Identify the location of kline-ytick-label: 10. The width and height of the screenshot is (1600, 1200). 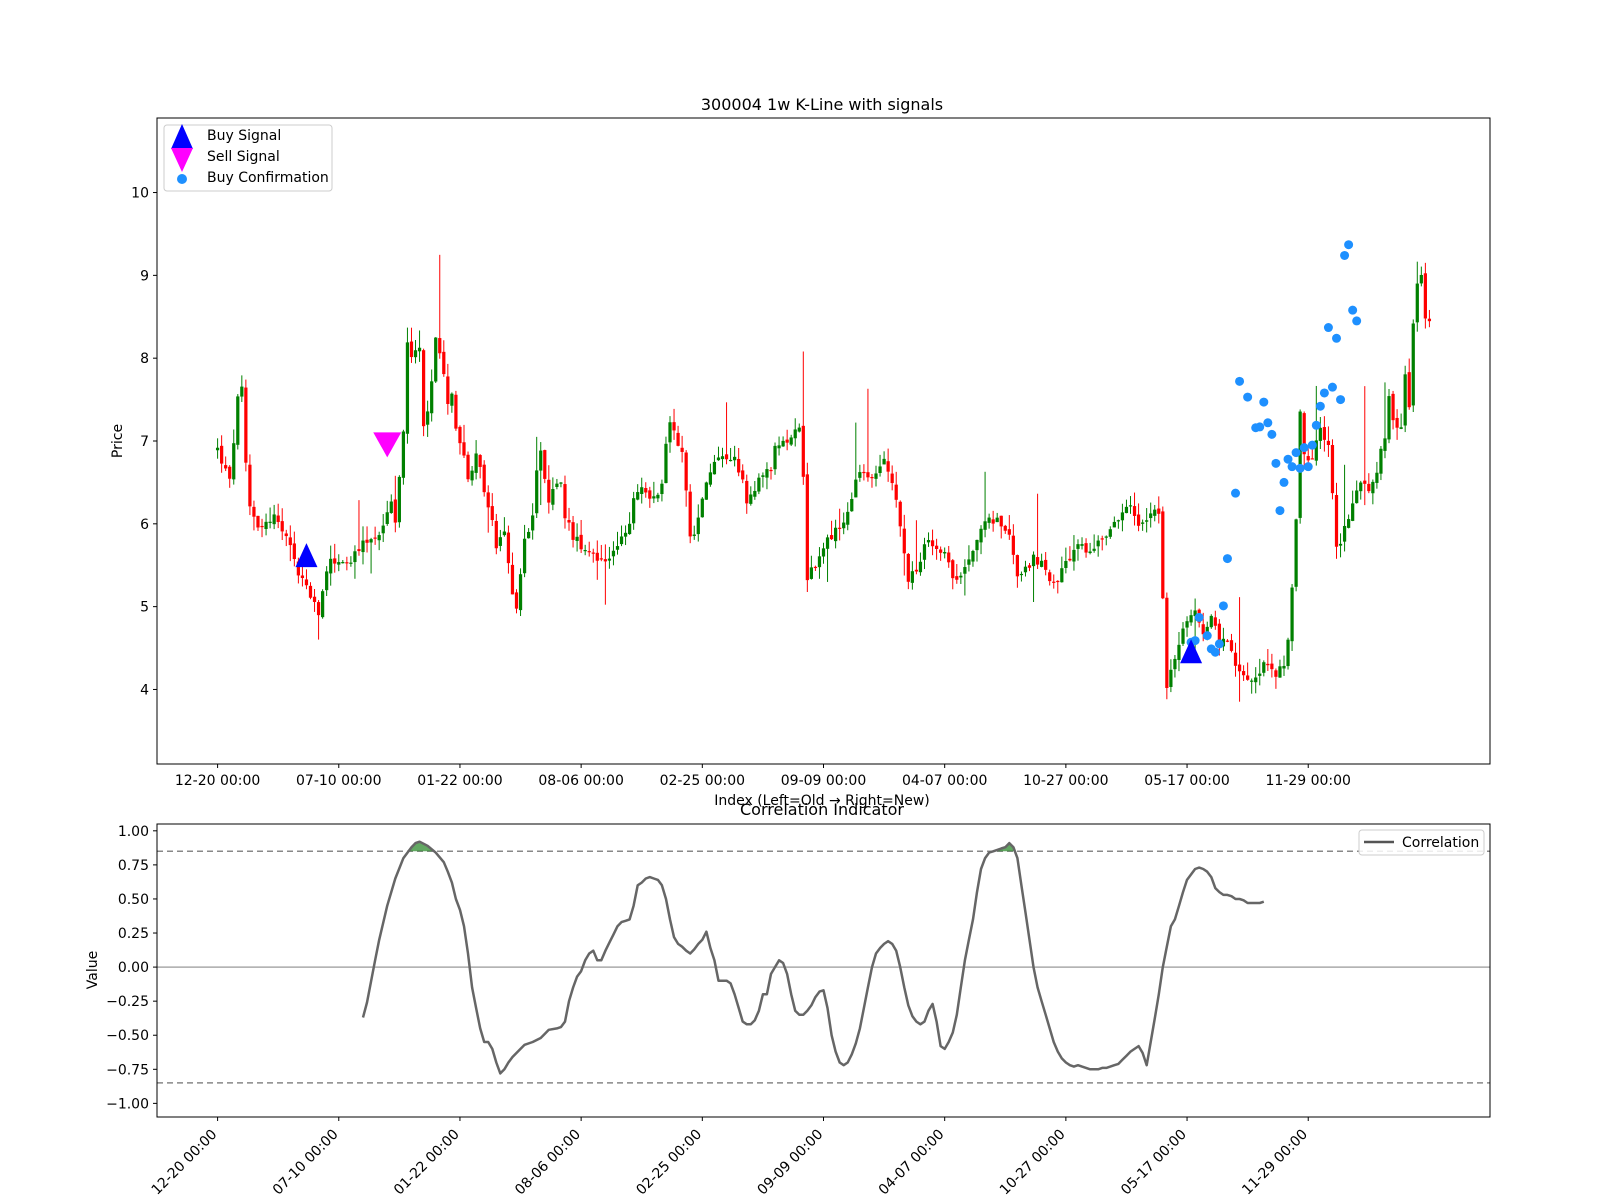
(140, 194).